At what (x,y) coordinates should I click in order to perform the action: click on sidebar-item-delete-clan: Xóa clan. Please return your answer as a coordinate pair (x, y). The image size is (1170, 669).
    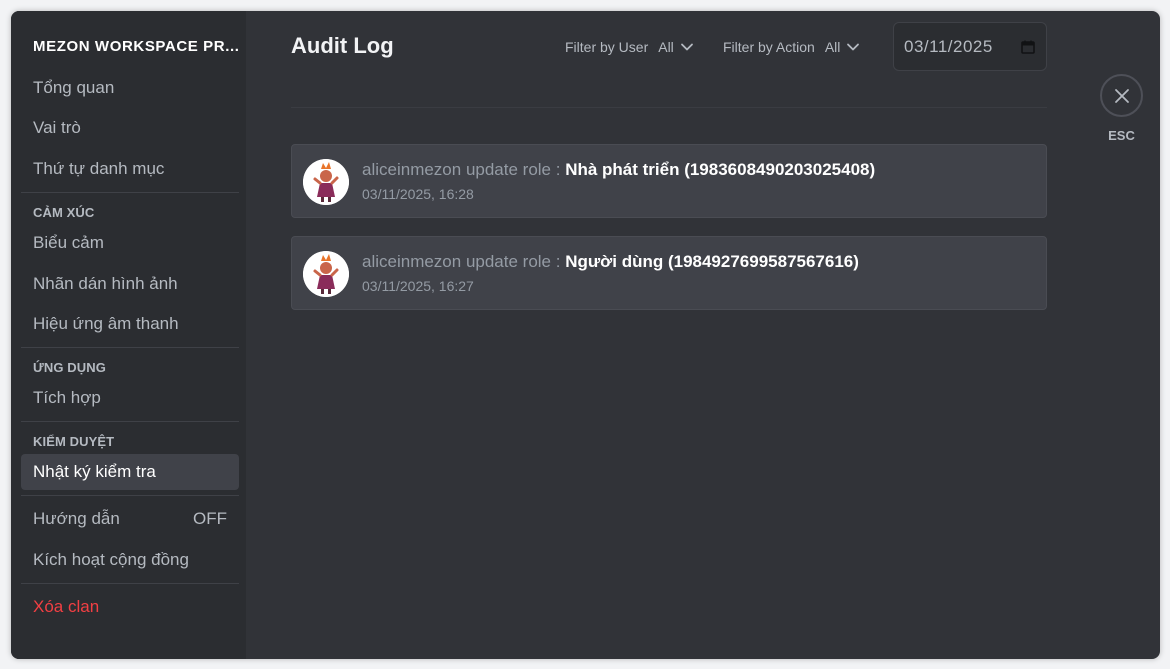
    Looking at the image, I should click on (130, 607).